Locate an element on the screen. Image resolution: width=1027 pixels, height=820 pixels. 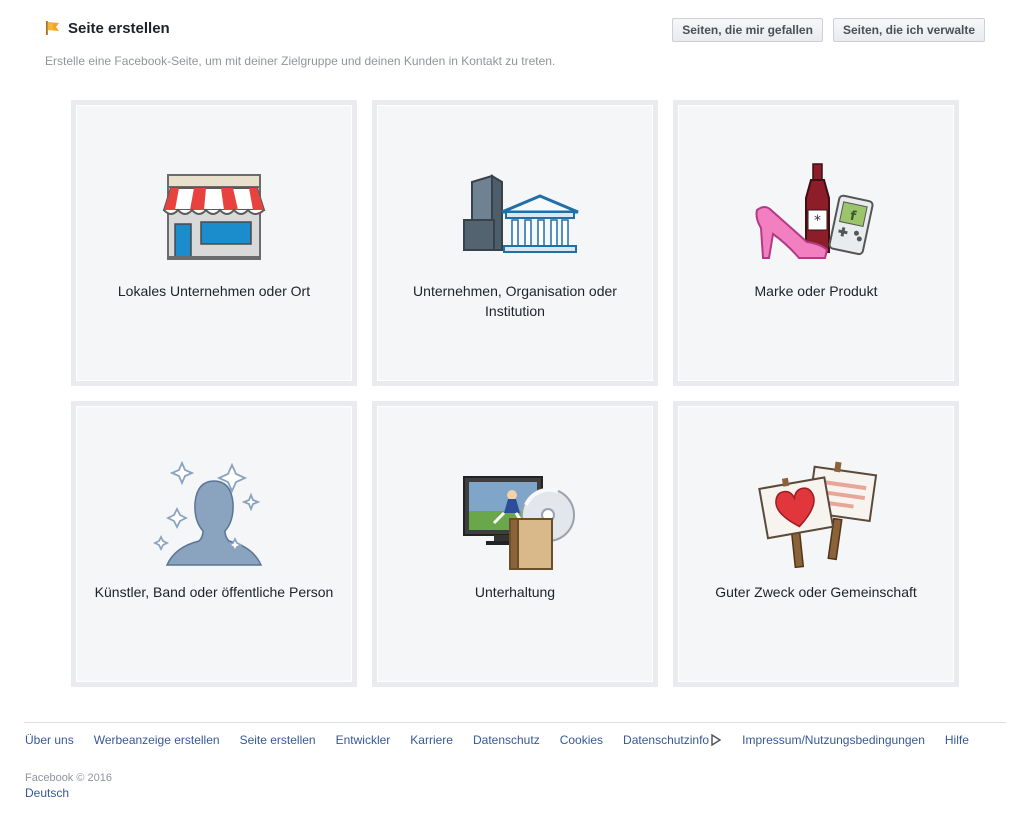
category-tile-entertainment: Unterhaltung is located at coordinates (515, 544).